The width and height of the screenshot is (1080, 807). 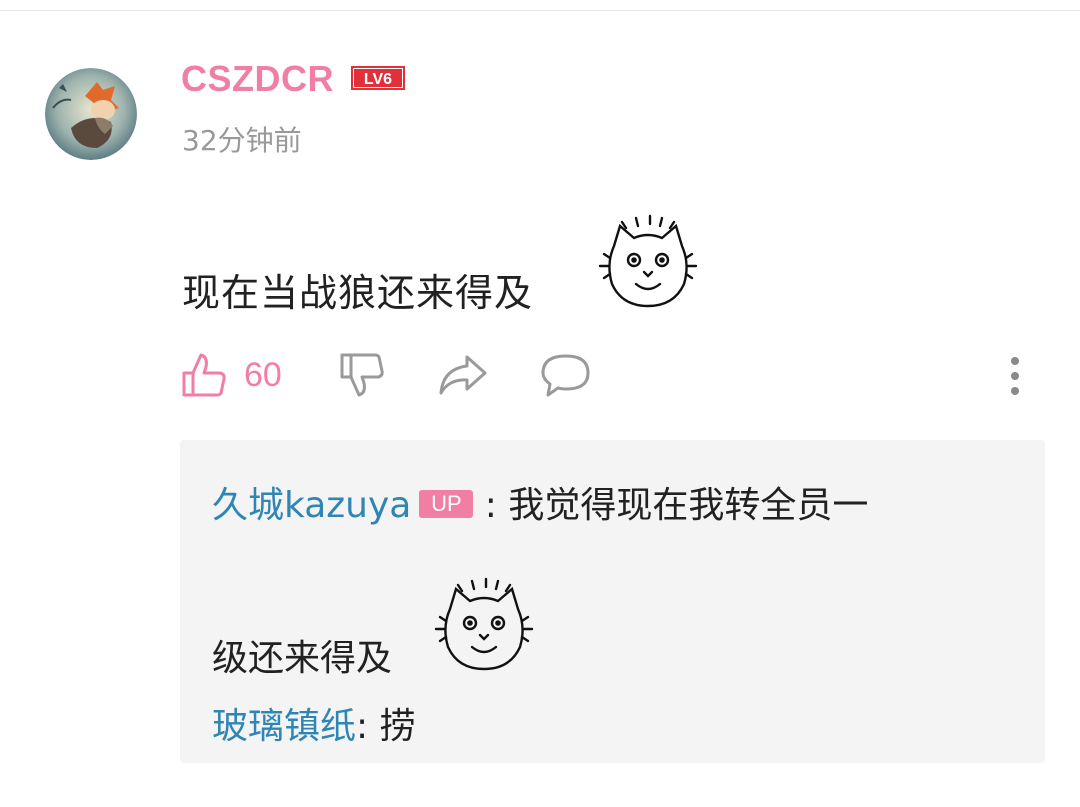 What do you see at coordinates (540, 10) in the screenshot?
I see `top-divider` at bounding box center [540, 10].